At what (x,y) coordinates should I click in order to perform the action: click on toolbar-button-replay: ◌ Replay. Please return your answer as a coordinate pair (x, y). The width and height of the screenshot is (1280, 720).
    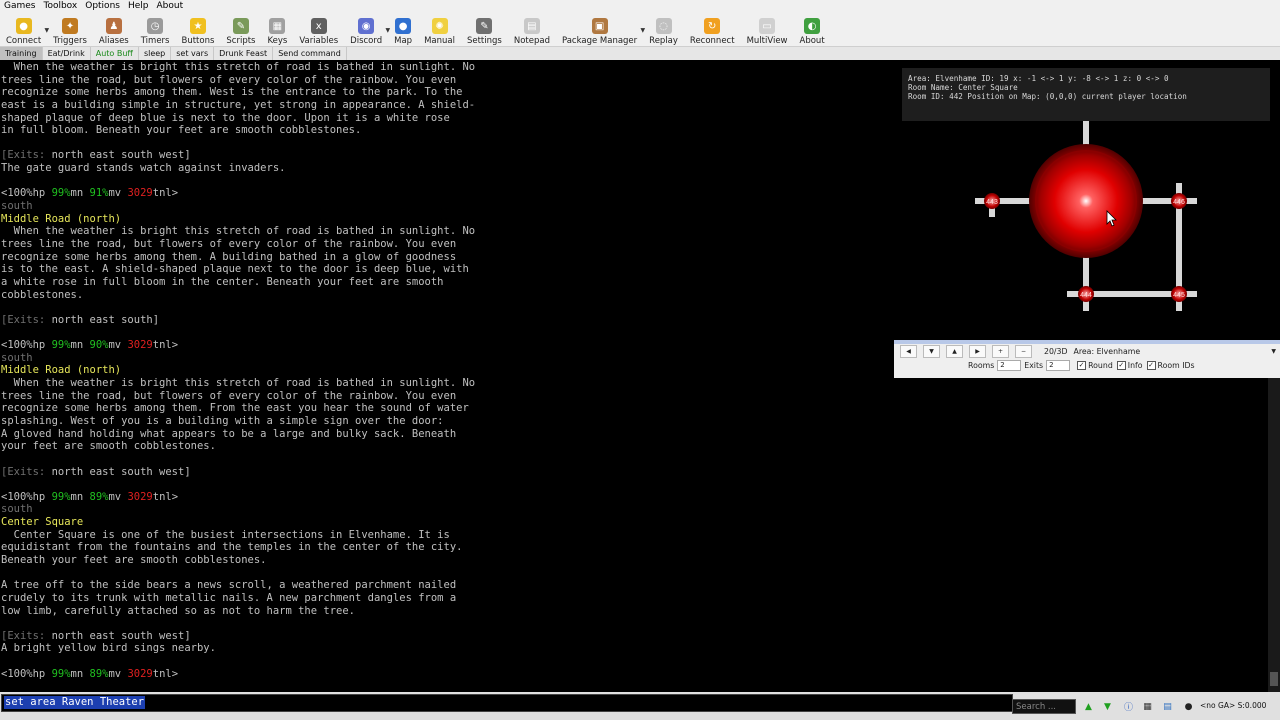
    Looking at the image, I should click on (663, 29).